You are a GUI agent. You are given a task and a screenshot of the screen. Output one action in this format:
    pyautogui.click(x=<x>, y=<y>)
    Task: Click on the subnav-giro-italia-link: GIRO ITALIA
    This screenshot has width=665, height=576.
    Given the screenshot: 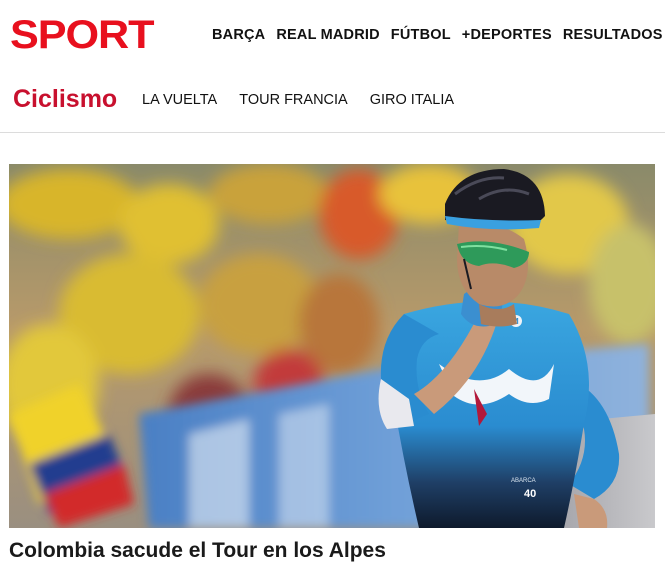 What is the action you would take?
    pyautogui.click(x=412, y=100)
    